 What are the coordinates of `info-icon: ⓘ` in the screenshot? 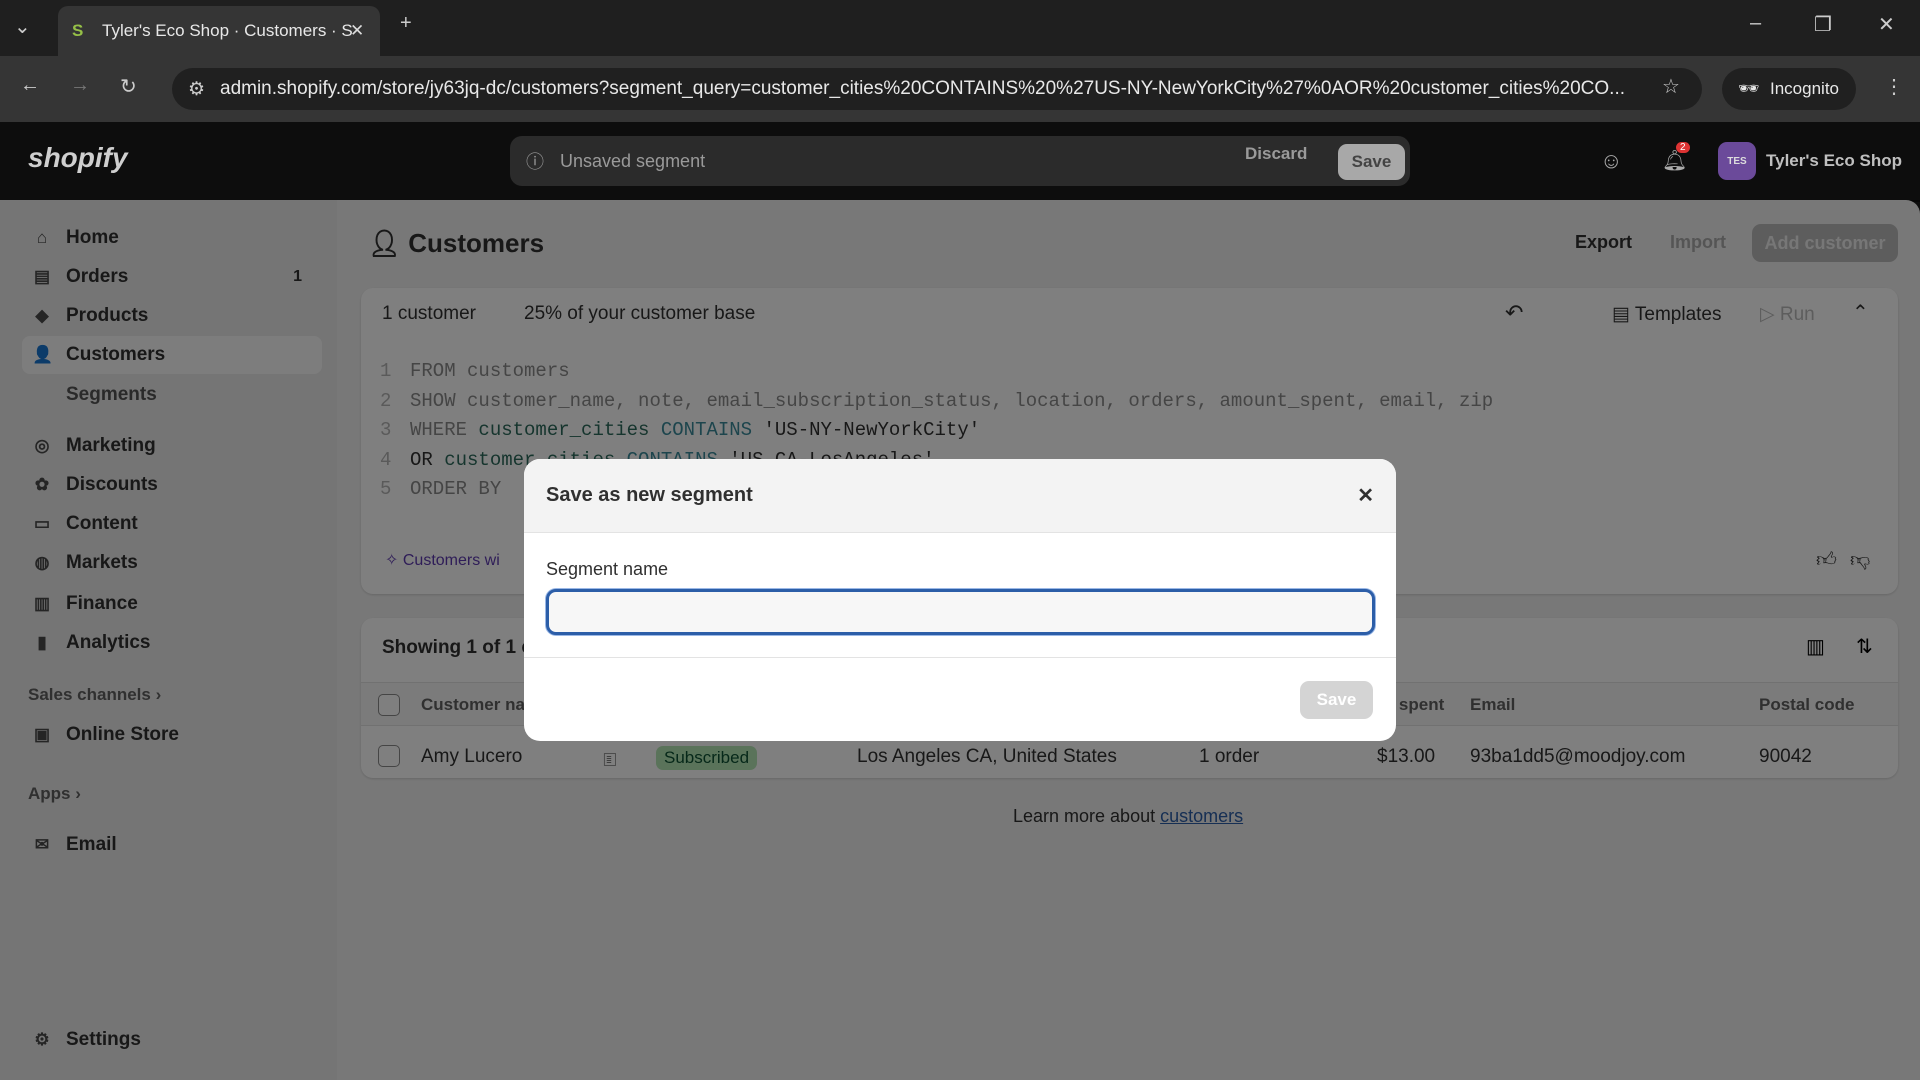 It's located at (535, 162).